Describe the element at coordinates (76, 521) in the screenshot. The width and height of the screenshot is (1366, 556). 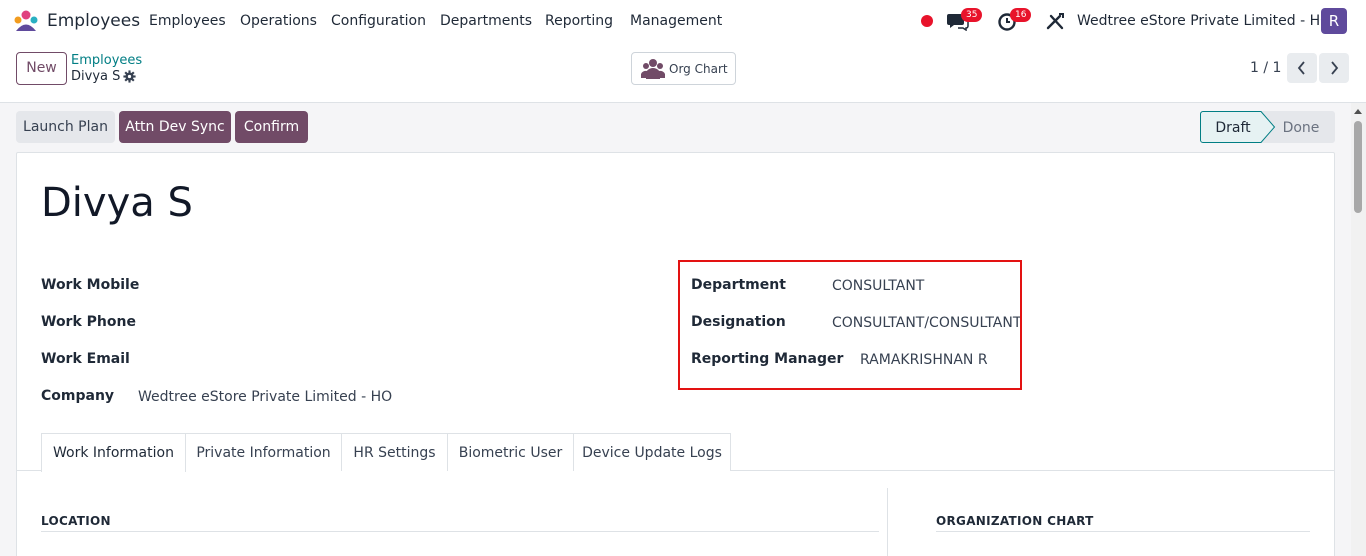
I see `section-title-location: LOCATION` at that location.